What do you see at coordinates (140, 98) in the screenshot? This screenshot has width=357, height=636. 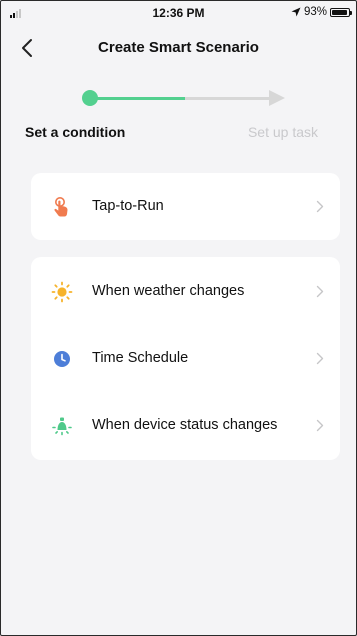 I see `stepper-line-complete` at bounding box center [140, 98].